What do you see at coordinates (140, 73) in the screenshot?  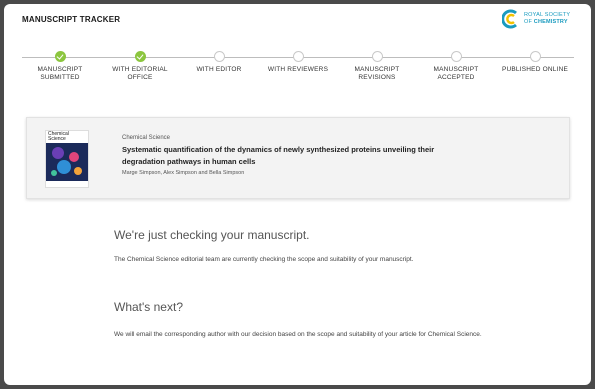 I see `step-label: WITH EDITORIAL OFFICE` at bounding box center [140, 73].